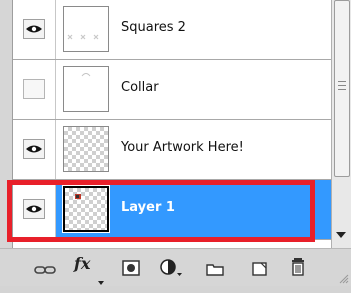 Image resolution: width=351 pixels, height=293 pixels. What do you see at coordinates (298, 267) in the screenshot?
I see `trash-icon` at bounding box center [298, 267].